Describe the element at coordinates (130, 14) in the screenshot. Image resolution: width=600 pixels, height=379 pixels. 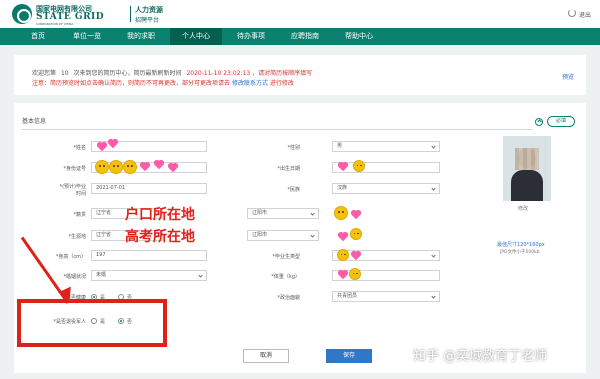
I see `header-divider` at that location.